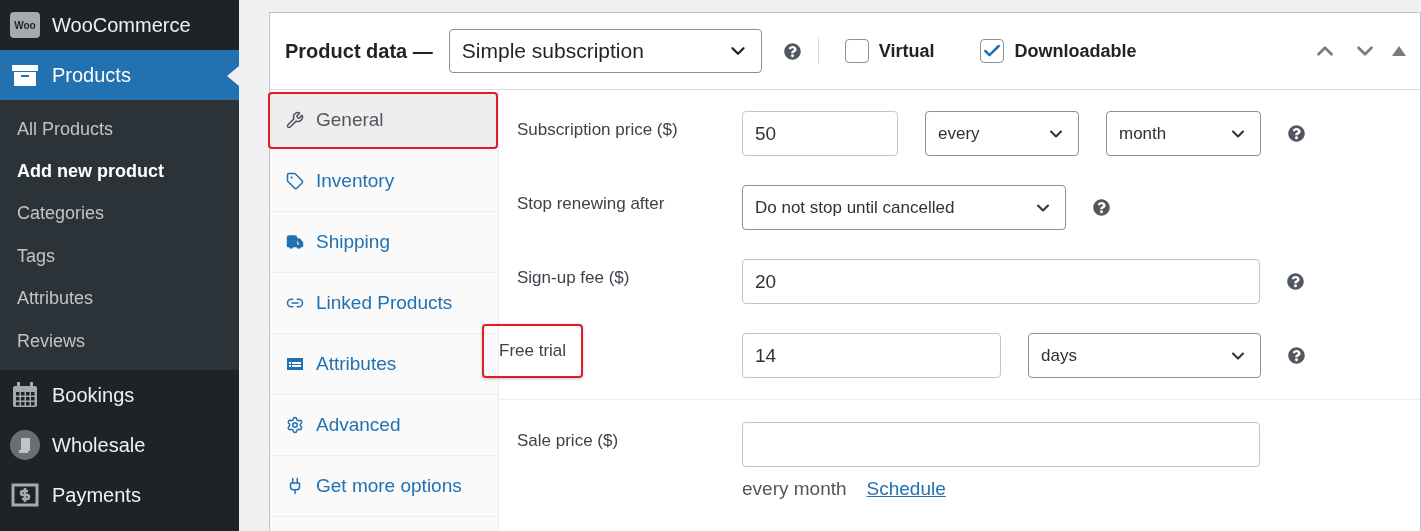 The width and height of the screenshot is (1421, 531). Describe the element at coordinates (568, 440) in the screenshot. I see `field-label: Sale price ($)` at that location.